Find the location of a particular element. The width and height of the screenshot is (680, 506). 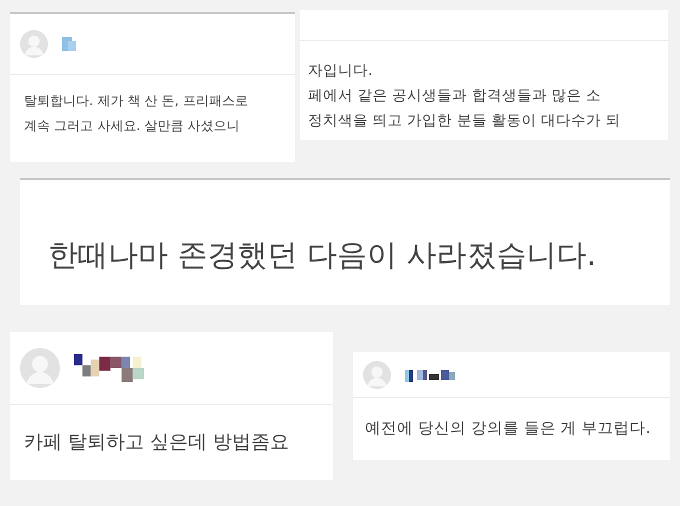

headline-text: 한때나마 존경했던 다음이 사라졌습니다. is located at coordinates (323, 256).